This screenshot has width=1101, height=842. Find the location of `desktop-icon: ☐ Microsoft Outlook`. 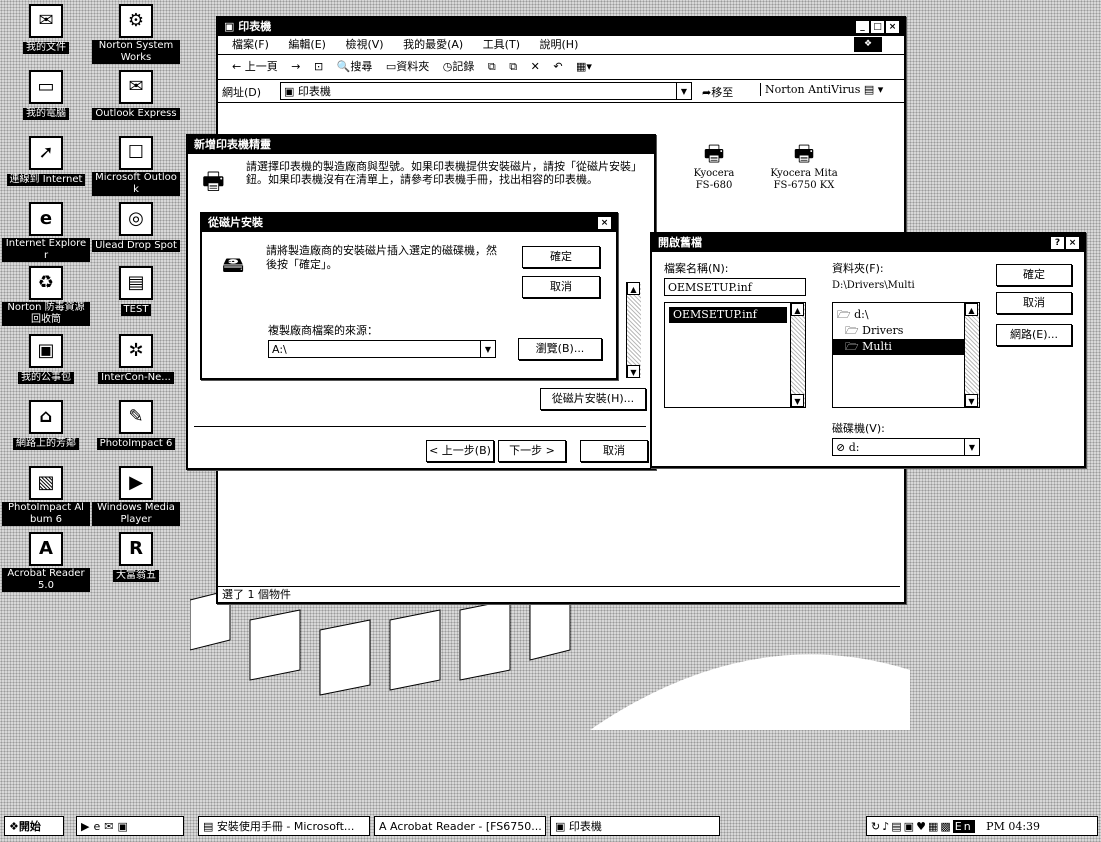

desktop-icon: ☐ Microsoft Outlook is located at coordinates (136, 166).